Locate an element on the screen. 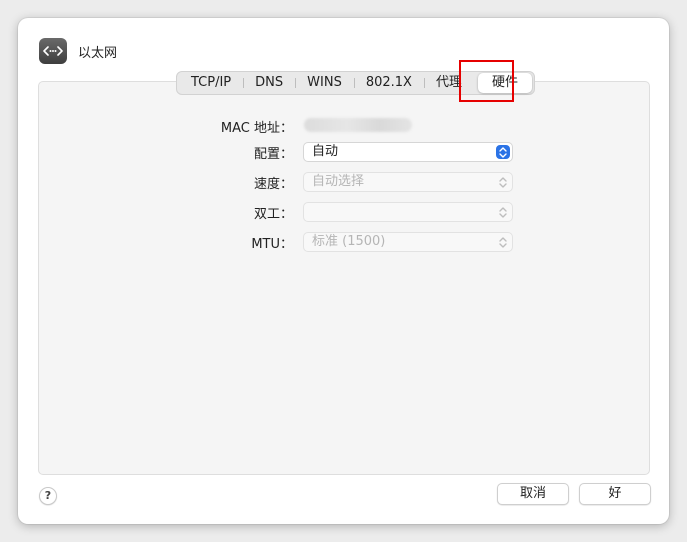 This screenshot has height=542, width=687. tab-hardware: 硬件 is located at coordinates (504, 83).